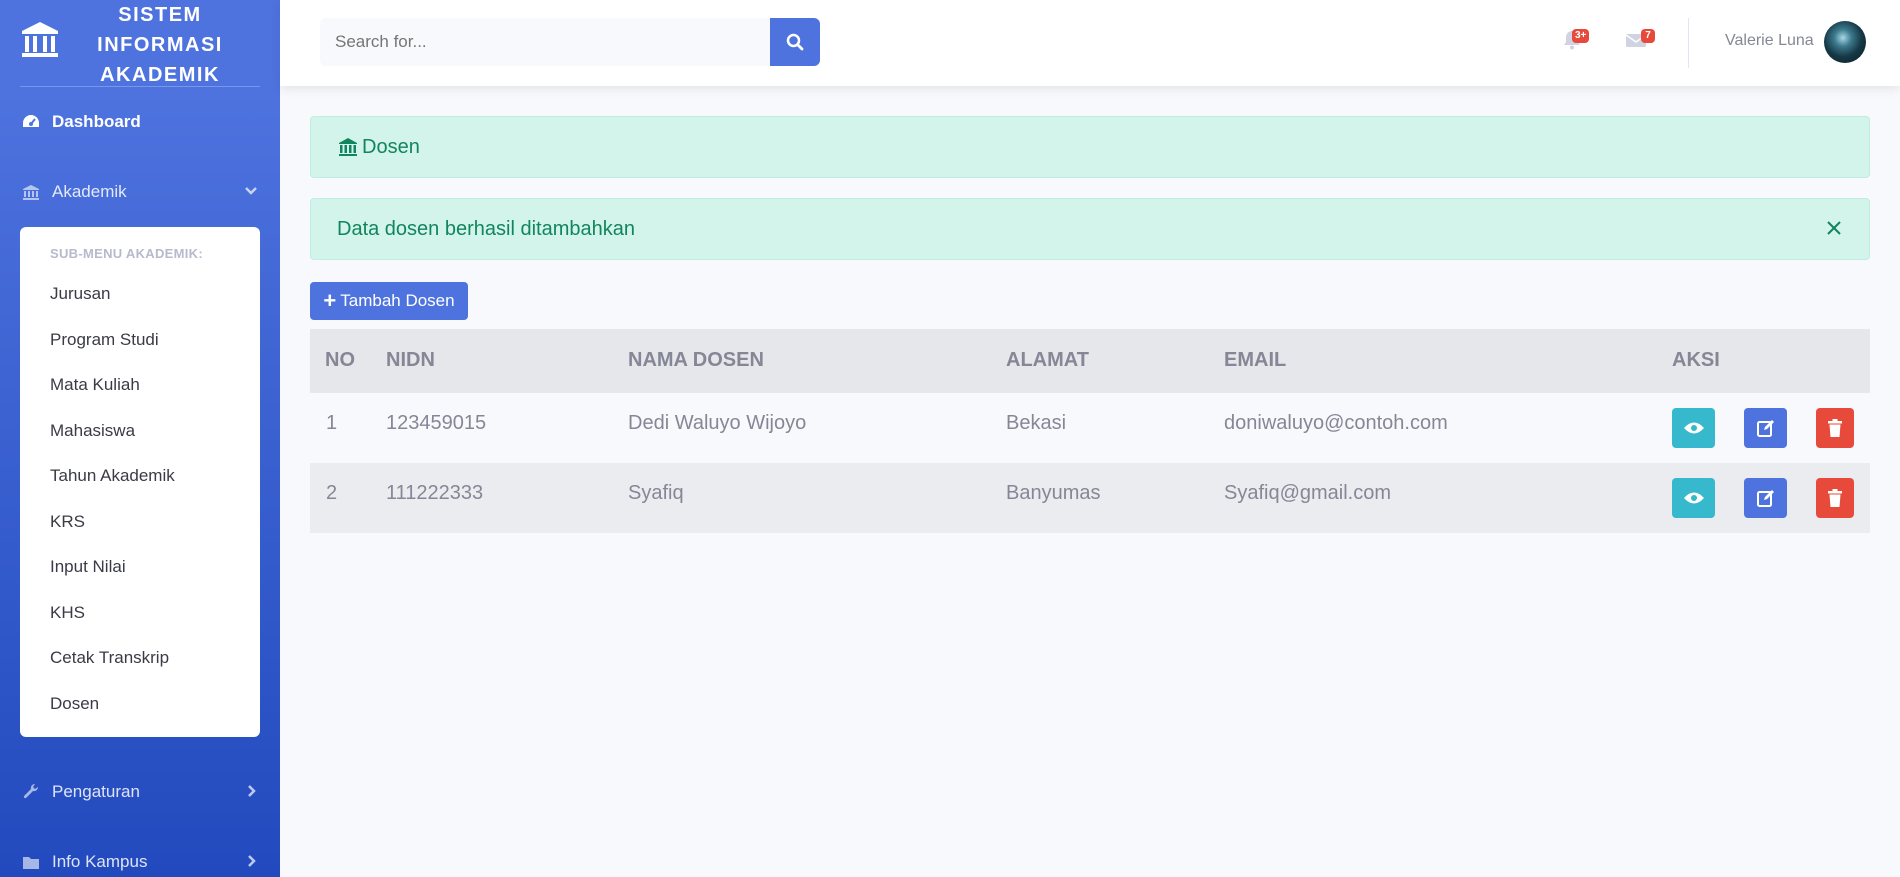 Image resolution: width=1900 pixels, height=877 pixels. Describe the element at coordinates (332, 423) in the screenshot. I see `cell-no: 1` at that location.